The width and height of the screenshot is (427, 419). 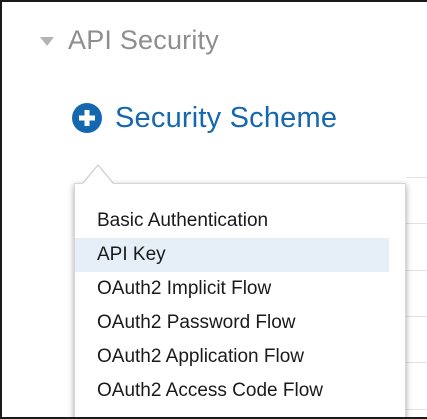 What do you see at coordinates (232, 323) in the screenshot?
I see `menu-item-oauth2-password-flow: OAuth2 Password Flow` at bounding box center [232, 323].